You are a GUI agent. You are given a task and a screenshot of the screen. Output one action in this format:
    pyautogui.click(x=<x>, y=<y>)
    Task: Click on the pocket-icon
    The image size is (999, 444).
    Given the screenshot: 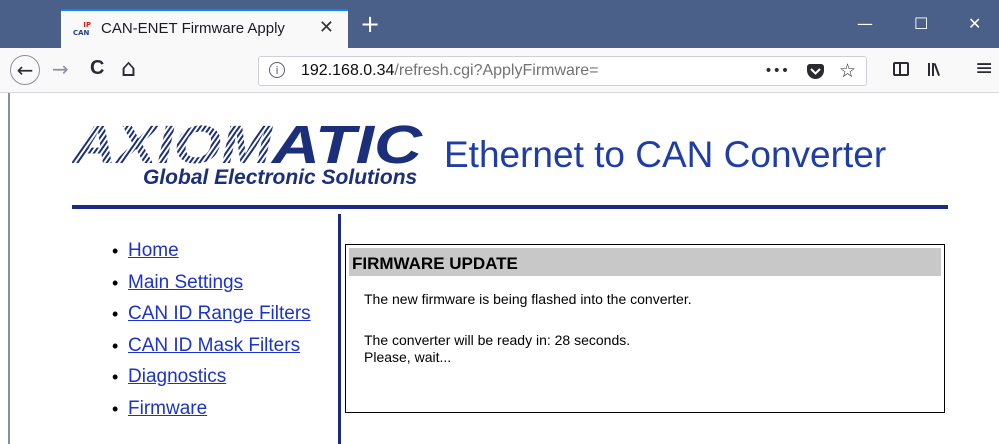 What is the action you would take?
    pyautogui.click(x=815, y=71)
    